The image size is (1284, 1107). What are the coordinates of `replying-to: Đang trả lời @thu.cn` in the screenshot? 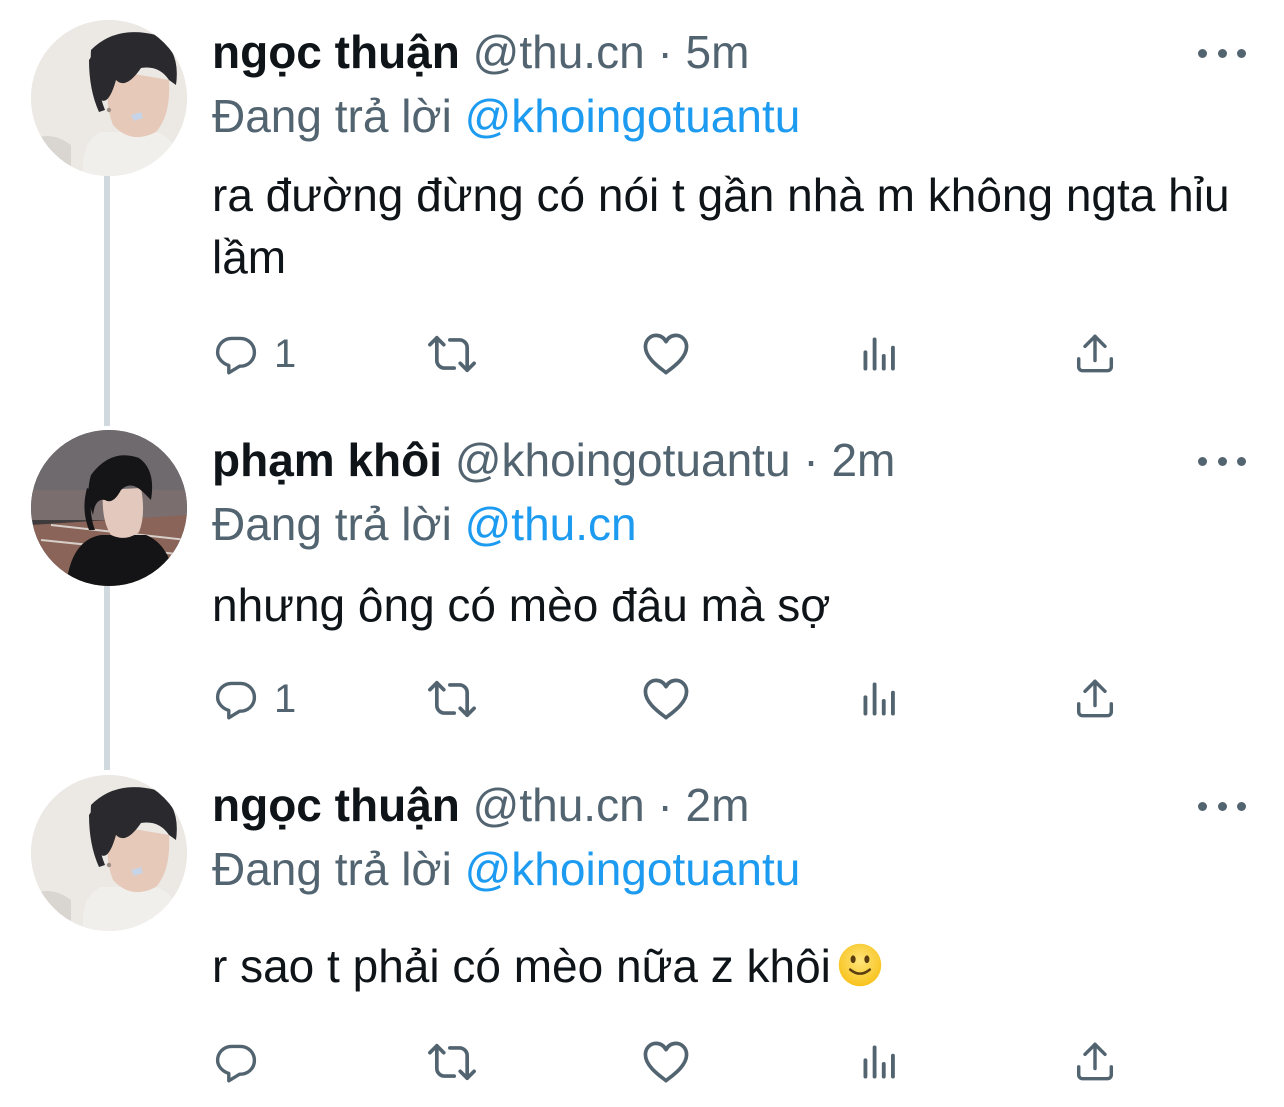 It's located at (424, 524).